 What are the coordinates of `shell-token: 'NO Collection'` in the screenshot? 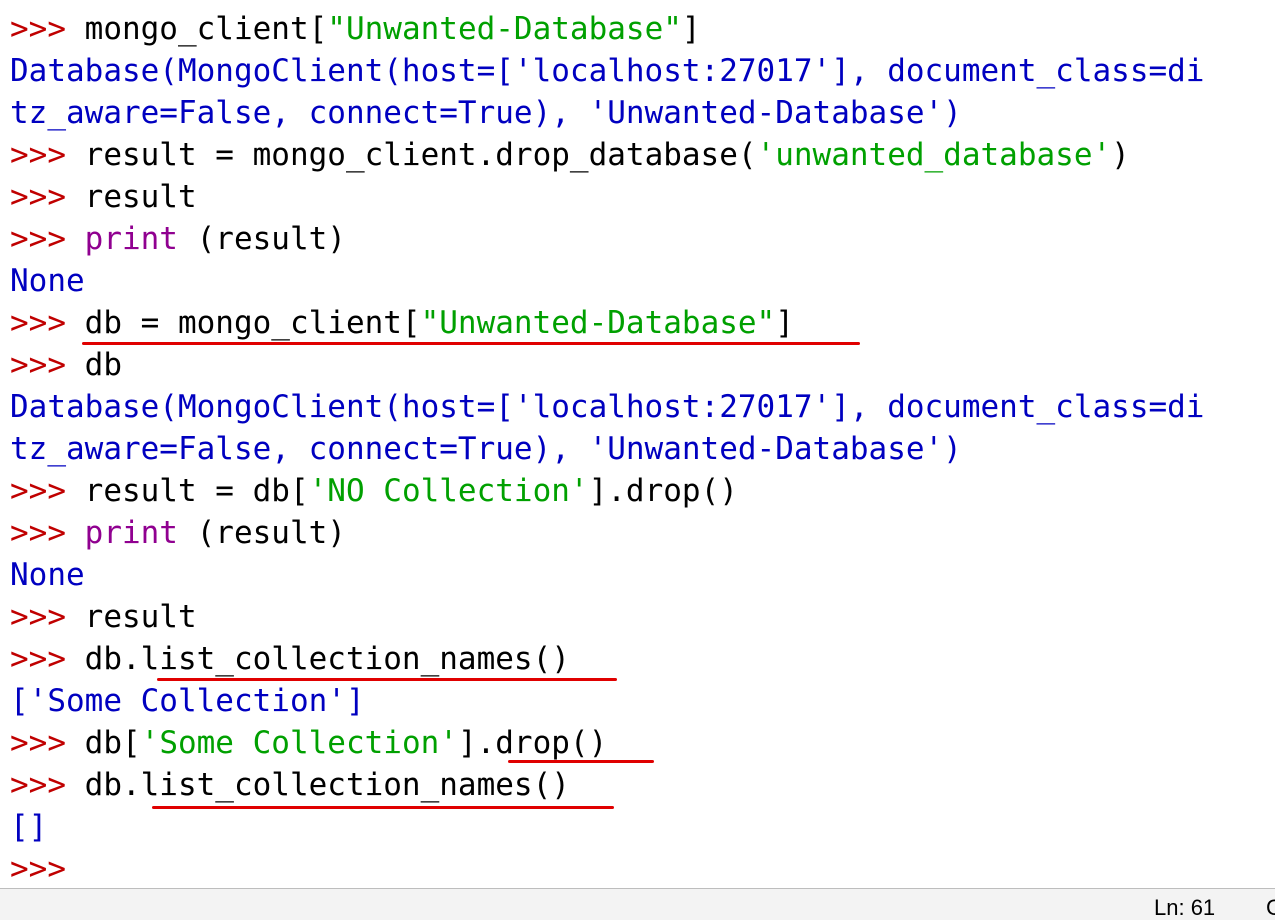 It's located at (448, 491).